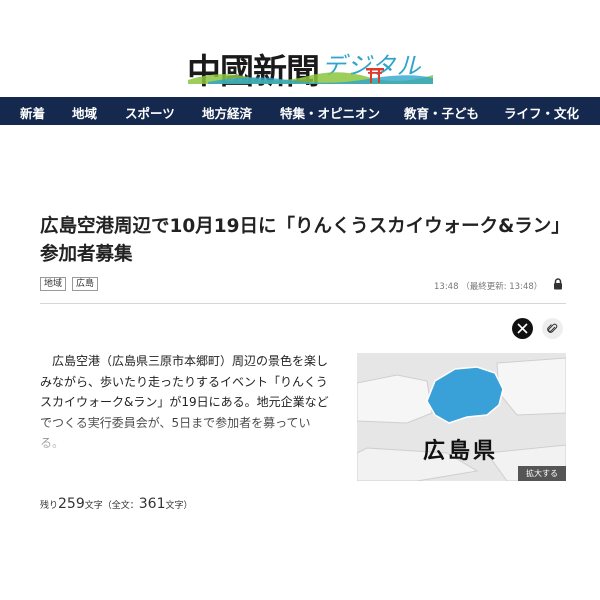  What do you see at coordinates (558, 284) in the screenshot?
I see `lock-icon` at bounding box center [558, 284].